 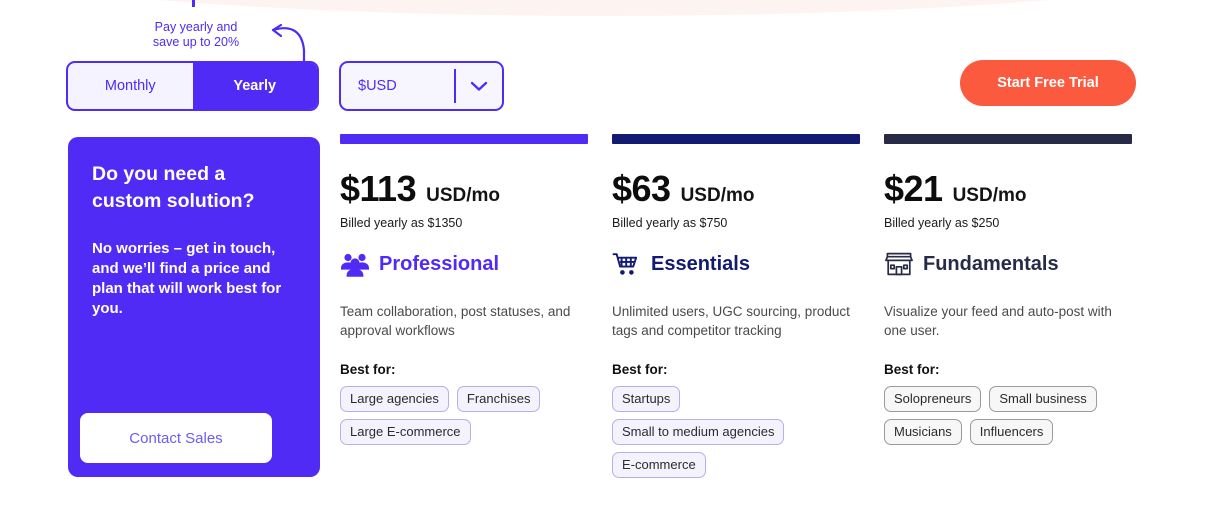 I want to click on plan-tag: Large E-commerce, so click(x=405, y=432).